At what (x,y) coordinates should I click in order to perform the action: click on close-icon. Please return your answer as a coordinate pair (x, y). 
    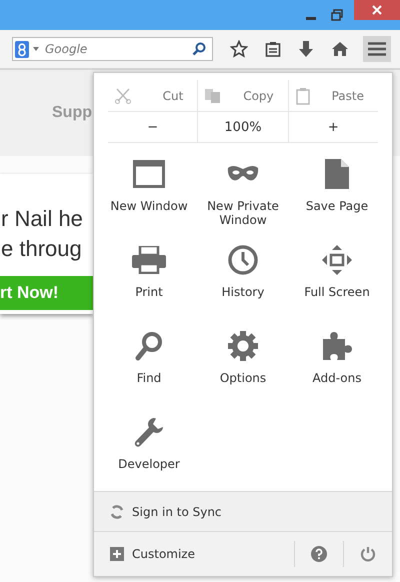
    Looking at the image, I should click on (377, 10).